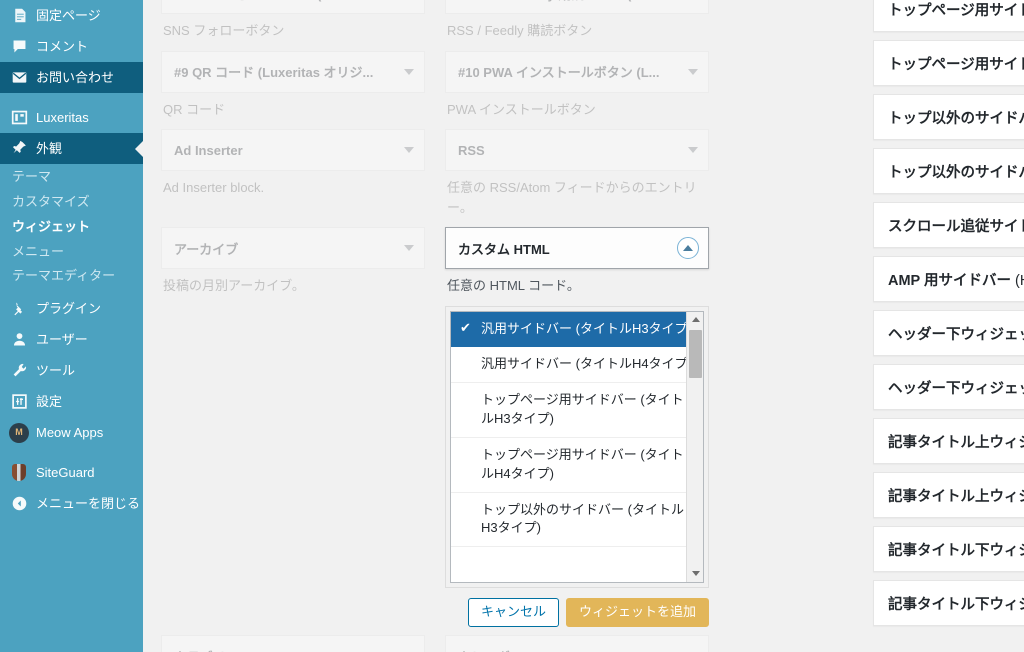  I want to click on scroll-down-arrow-icon, so click(695, 574).